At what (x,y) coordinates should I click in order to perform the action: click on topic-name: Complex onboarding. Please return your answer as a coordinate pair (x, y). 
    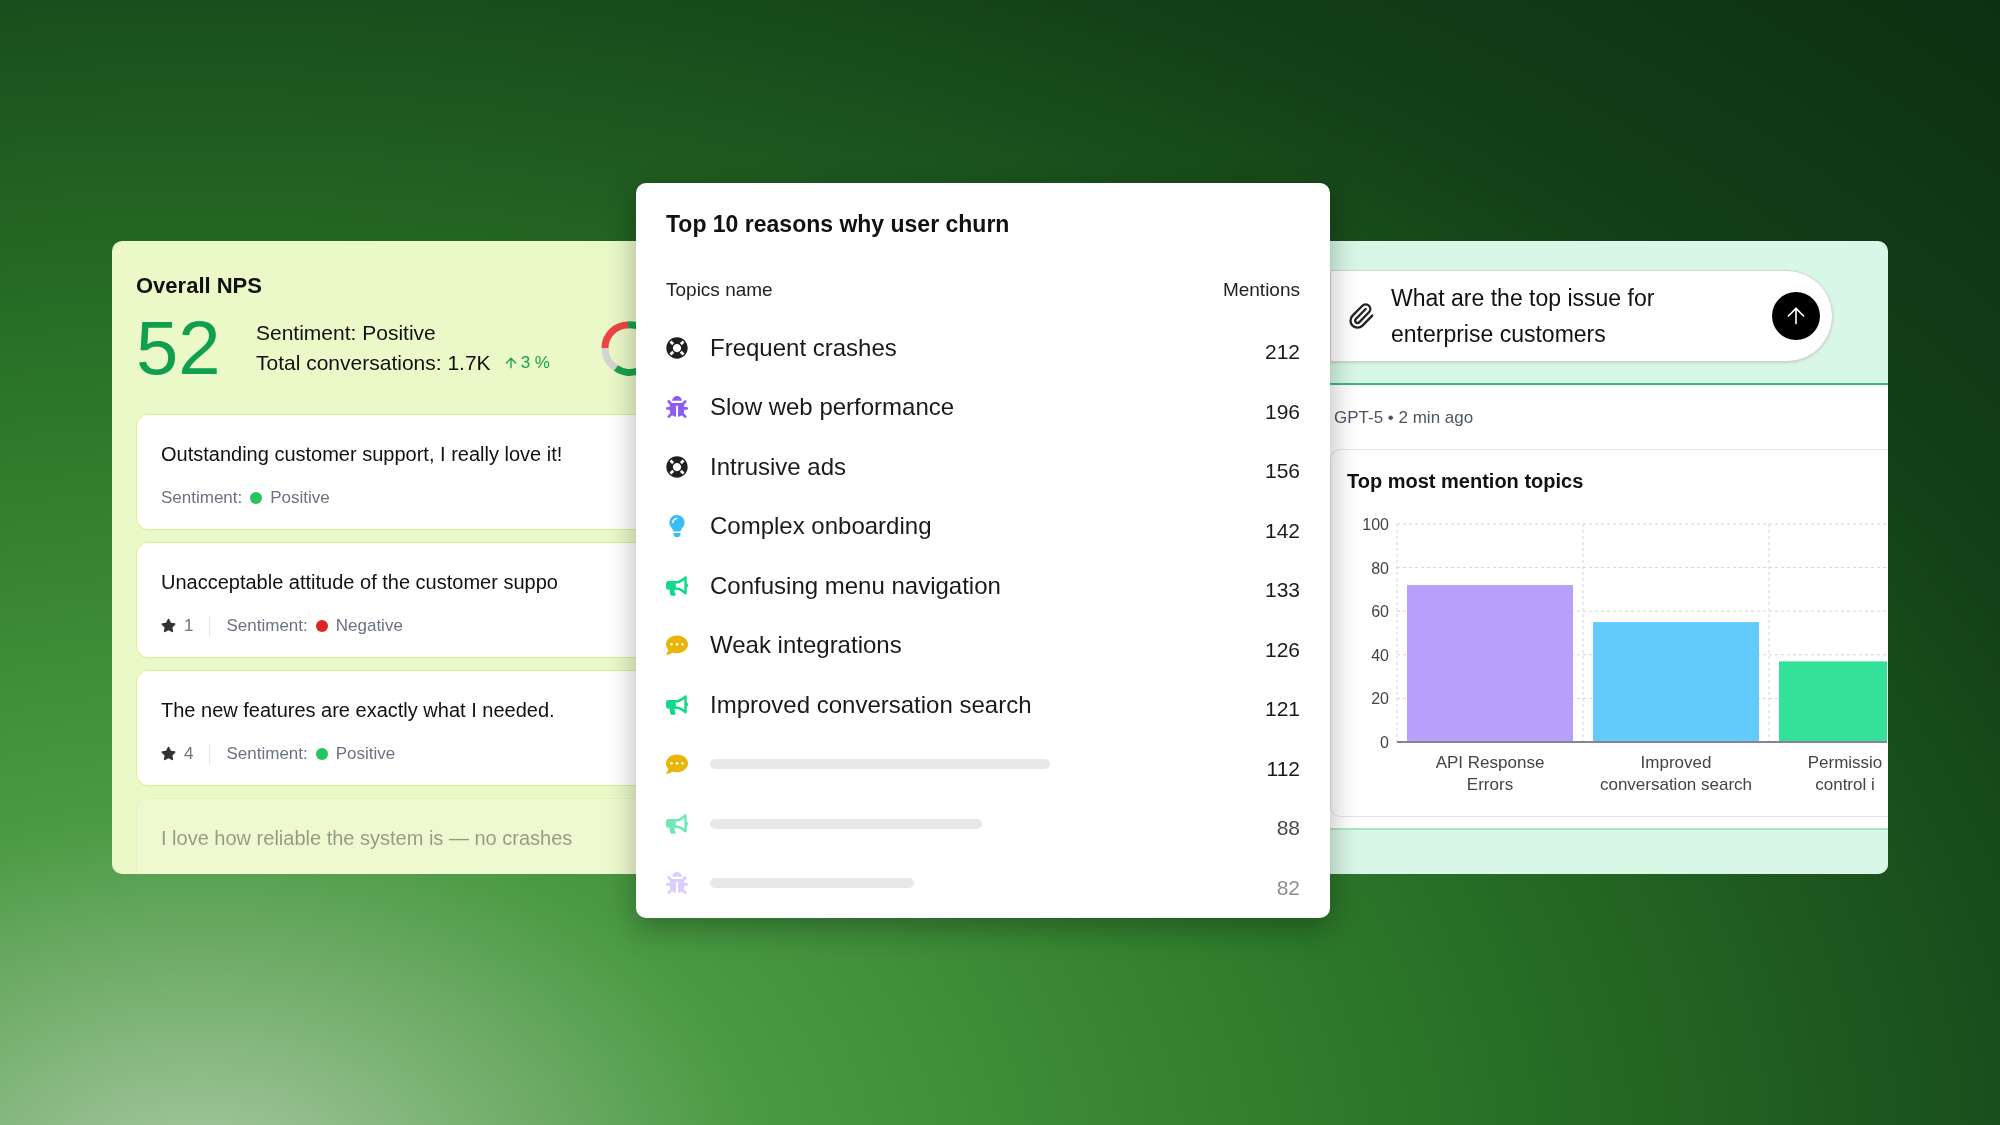
    Looking at the image, I should click on (821, 526).